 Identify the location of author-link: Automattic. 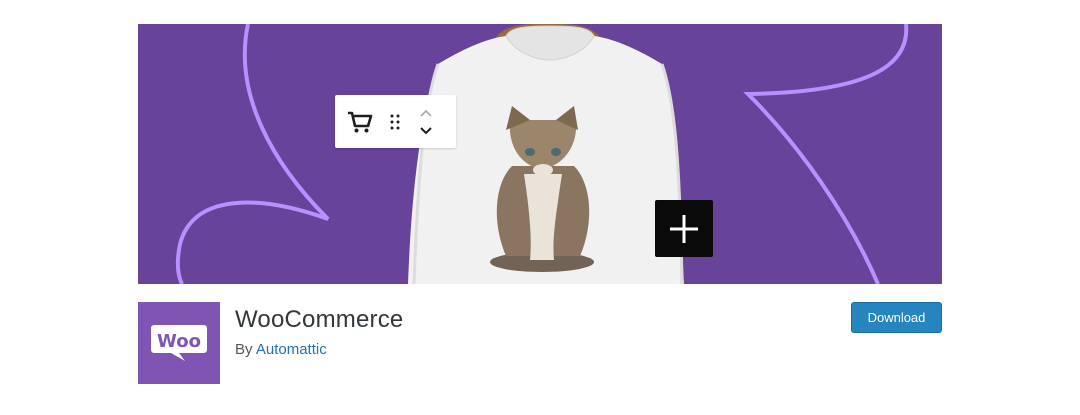
(291, 349).